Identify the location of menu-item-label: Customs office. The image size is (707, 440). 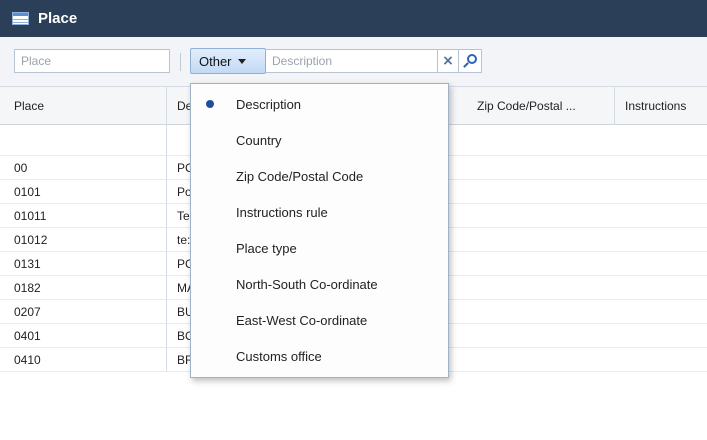
(279, 356).